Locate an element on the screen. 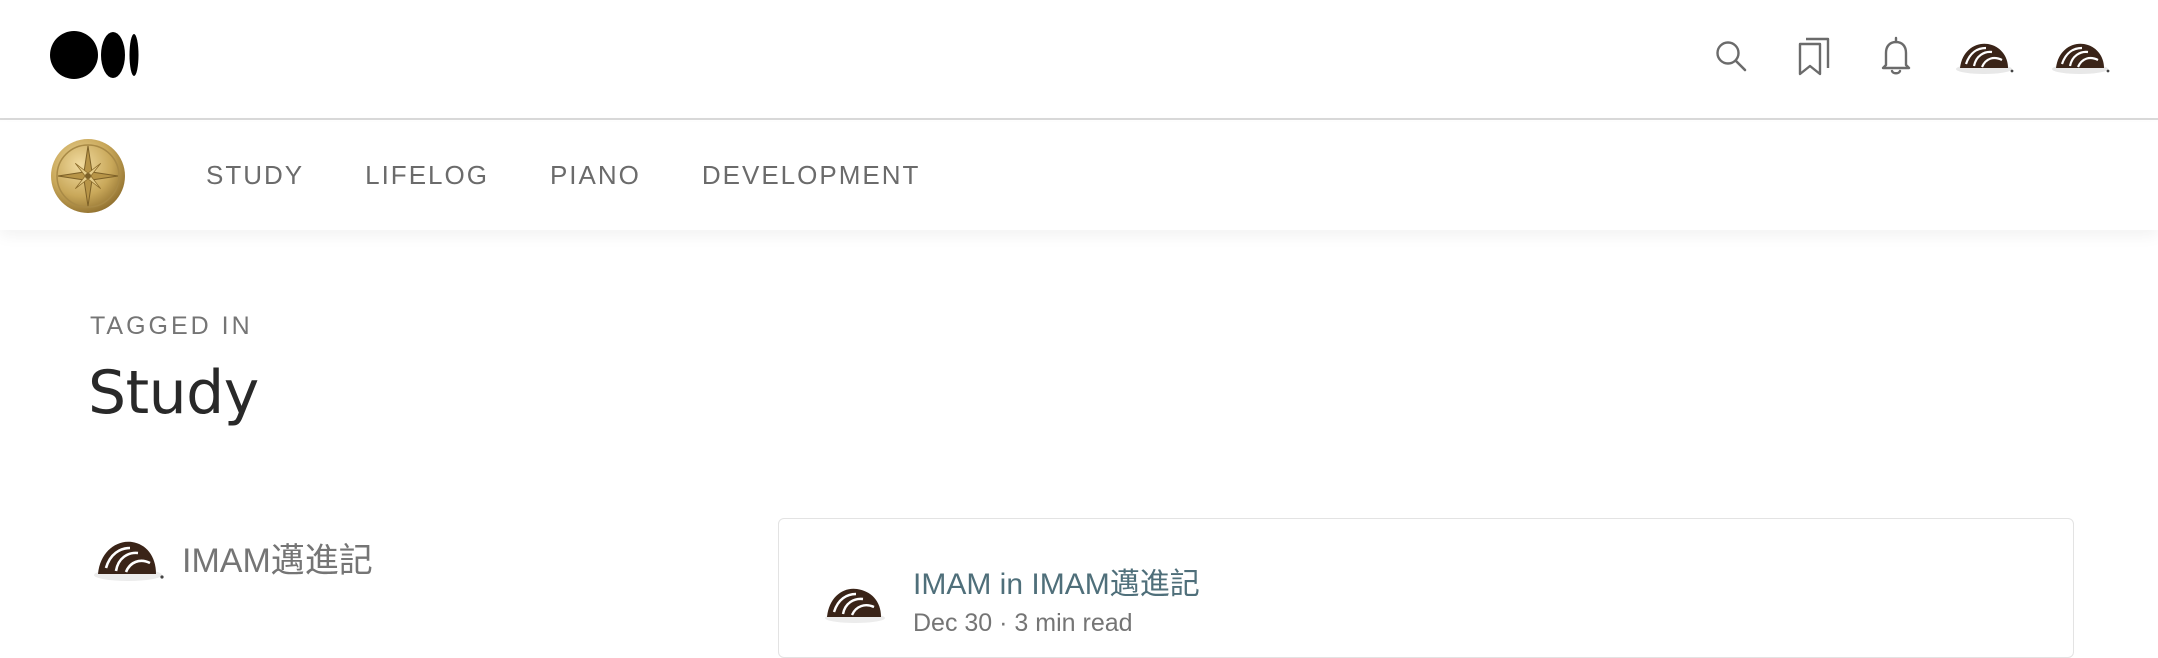 Image resolution: width=2158 pixels, height=658 pixels. nav-item-lifelog: LIFELOG is located at coordinates (427, 175).